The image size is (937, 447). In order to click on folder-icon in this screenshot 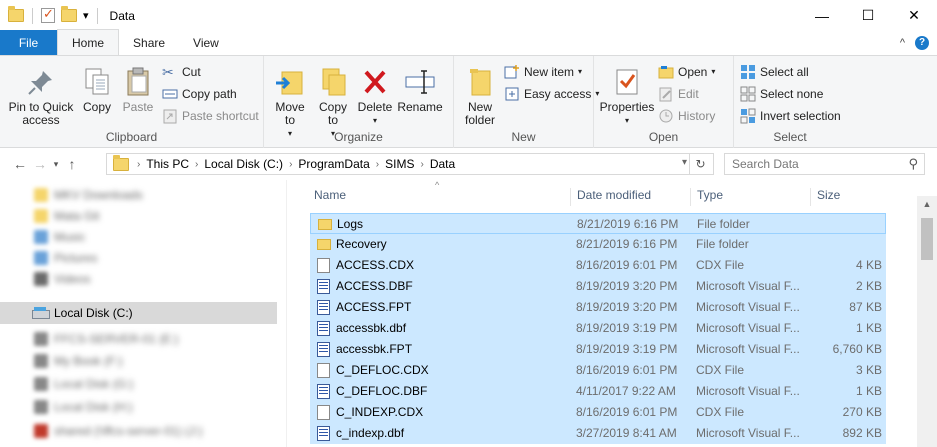, I will do `click(41, 216)`.